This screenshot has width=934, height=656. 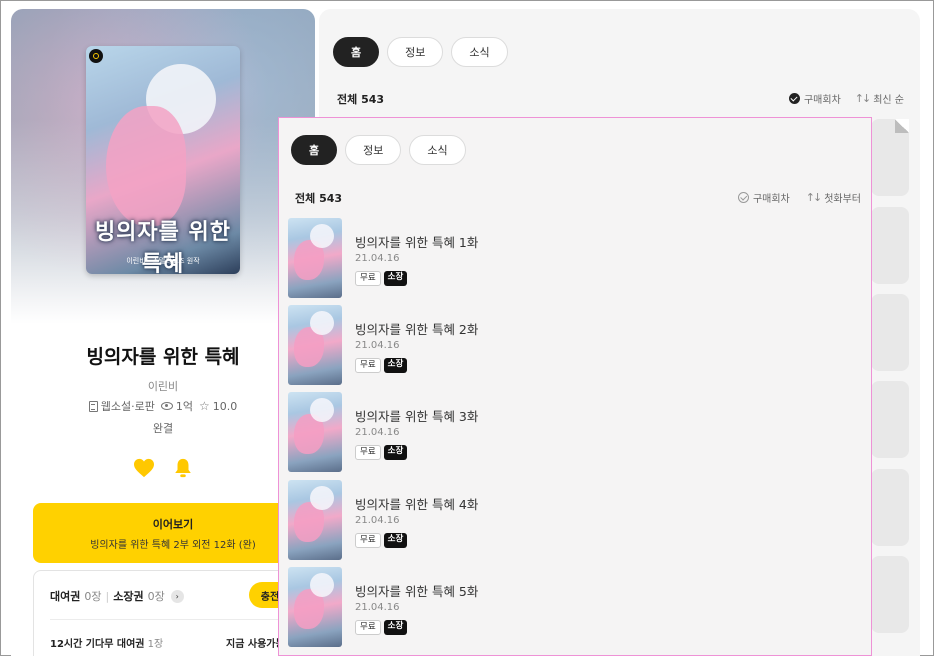 I want to click on episode-row: 빙의자를 위한 특혜 2화 21.04.16 무료 소장, so click(x=568, y=345).